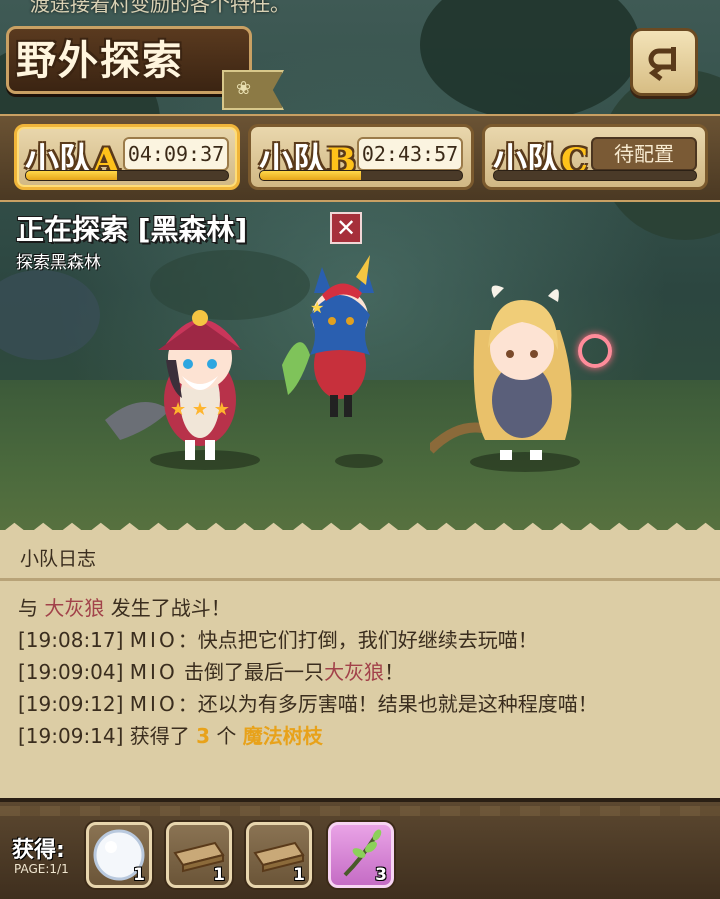 The width and height of the screenshot is (720, 899). What do you see at coordinates (132, 229) in the screenshot?
I see `exploring-title: 正在探索 [黑森林]` at bounding box center [132, 229].